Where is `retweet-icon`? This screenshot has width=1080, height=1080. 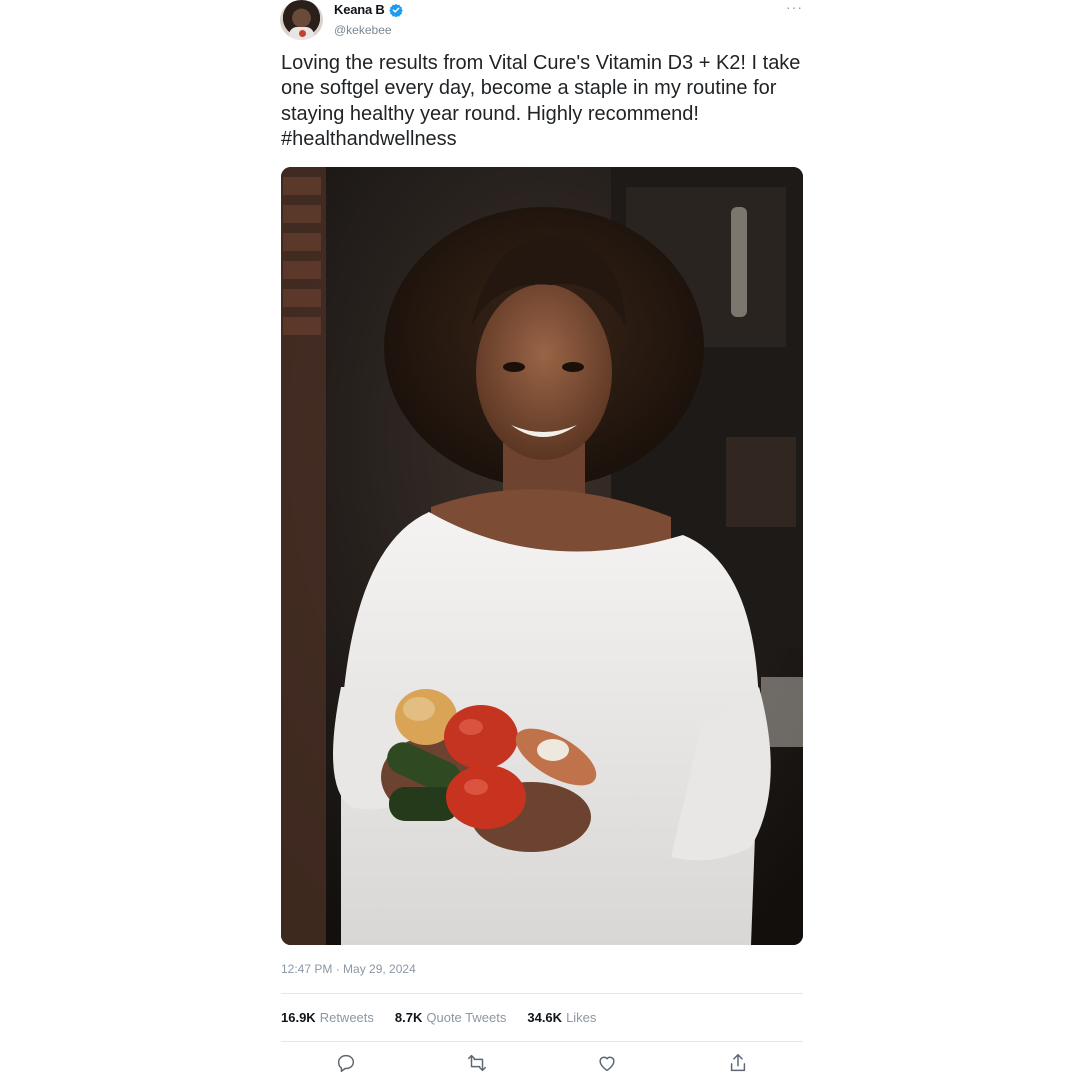
retweet-icon is located at coordinates (477, 1063).